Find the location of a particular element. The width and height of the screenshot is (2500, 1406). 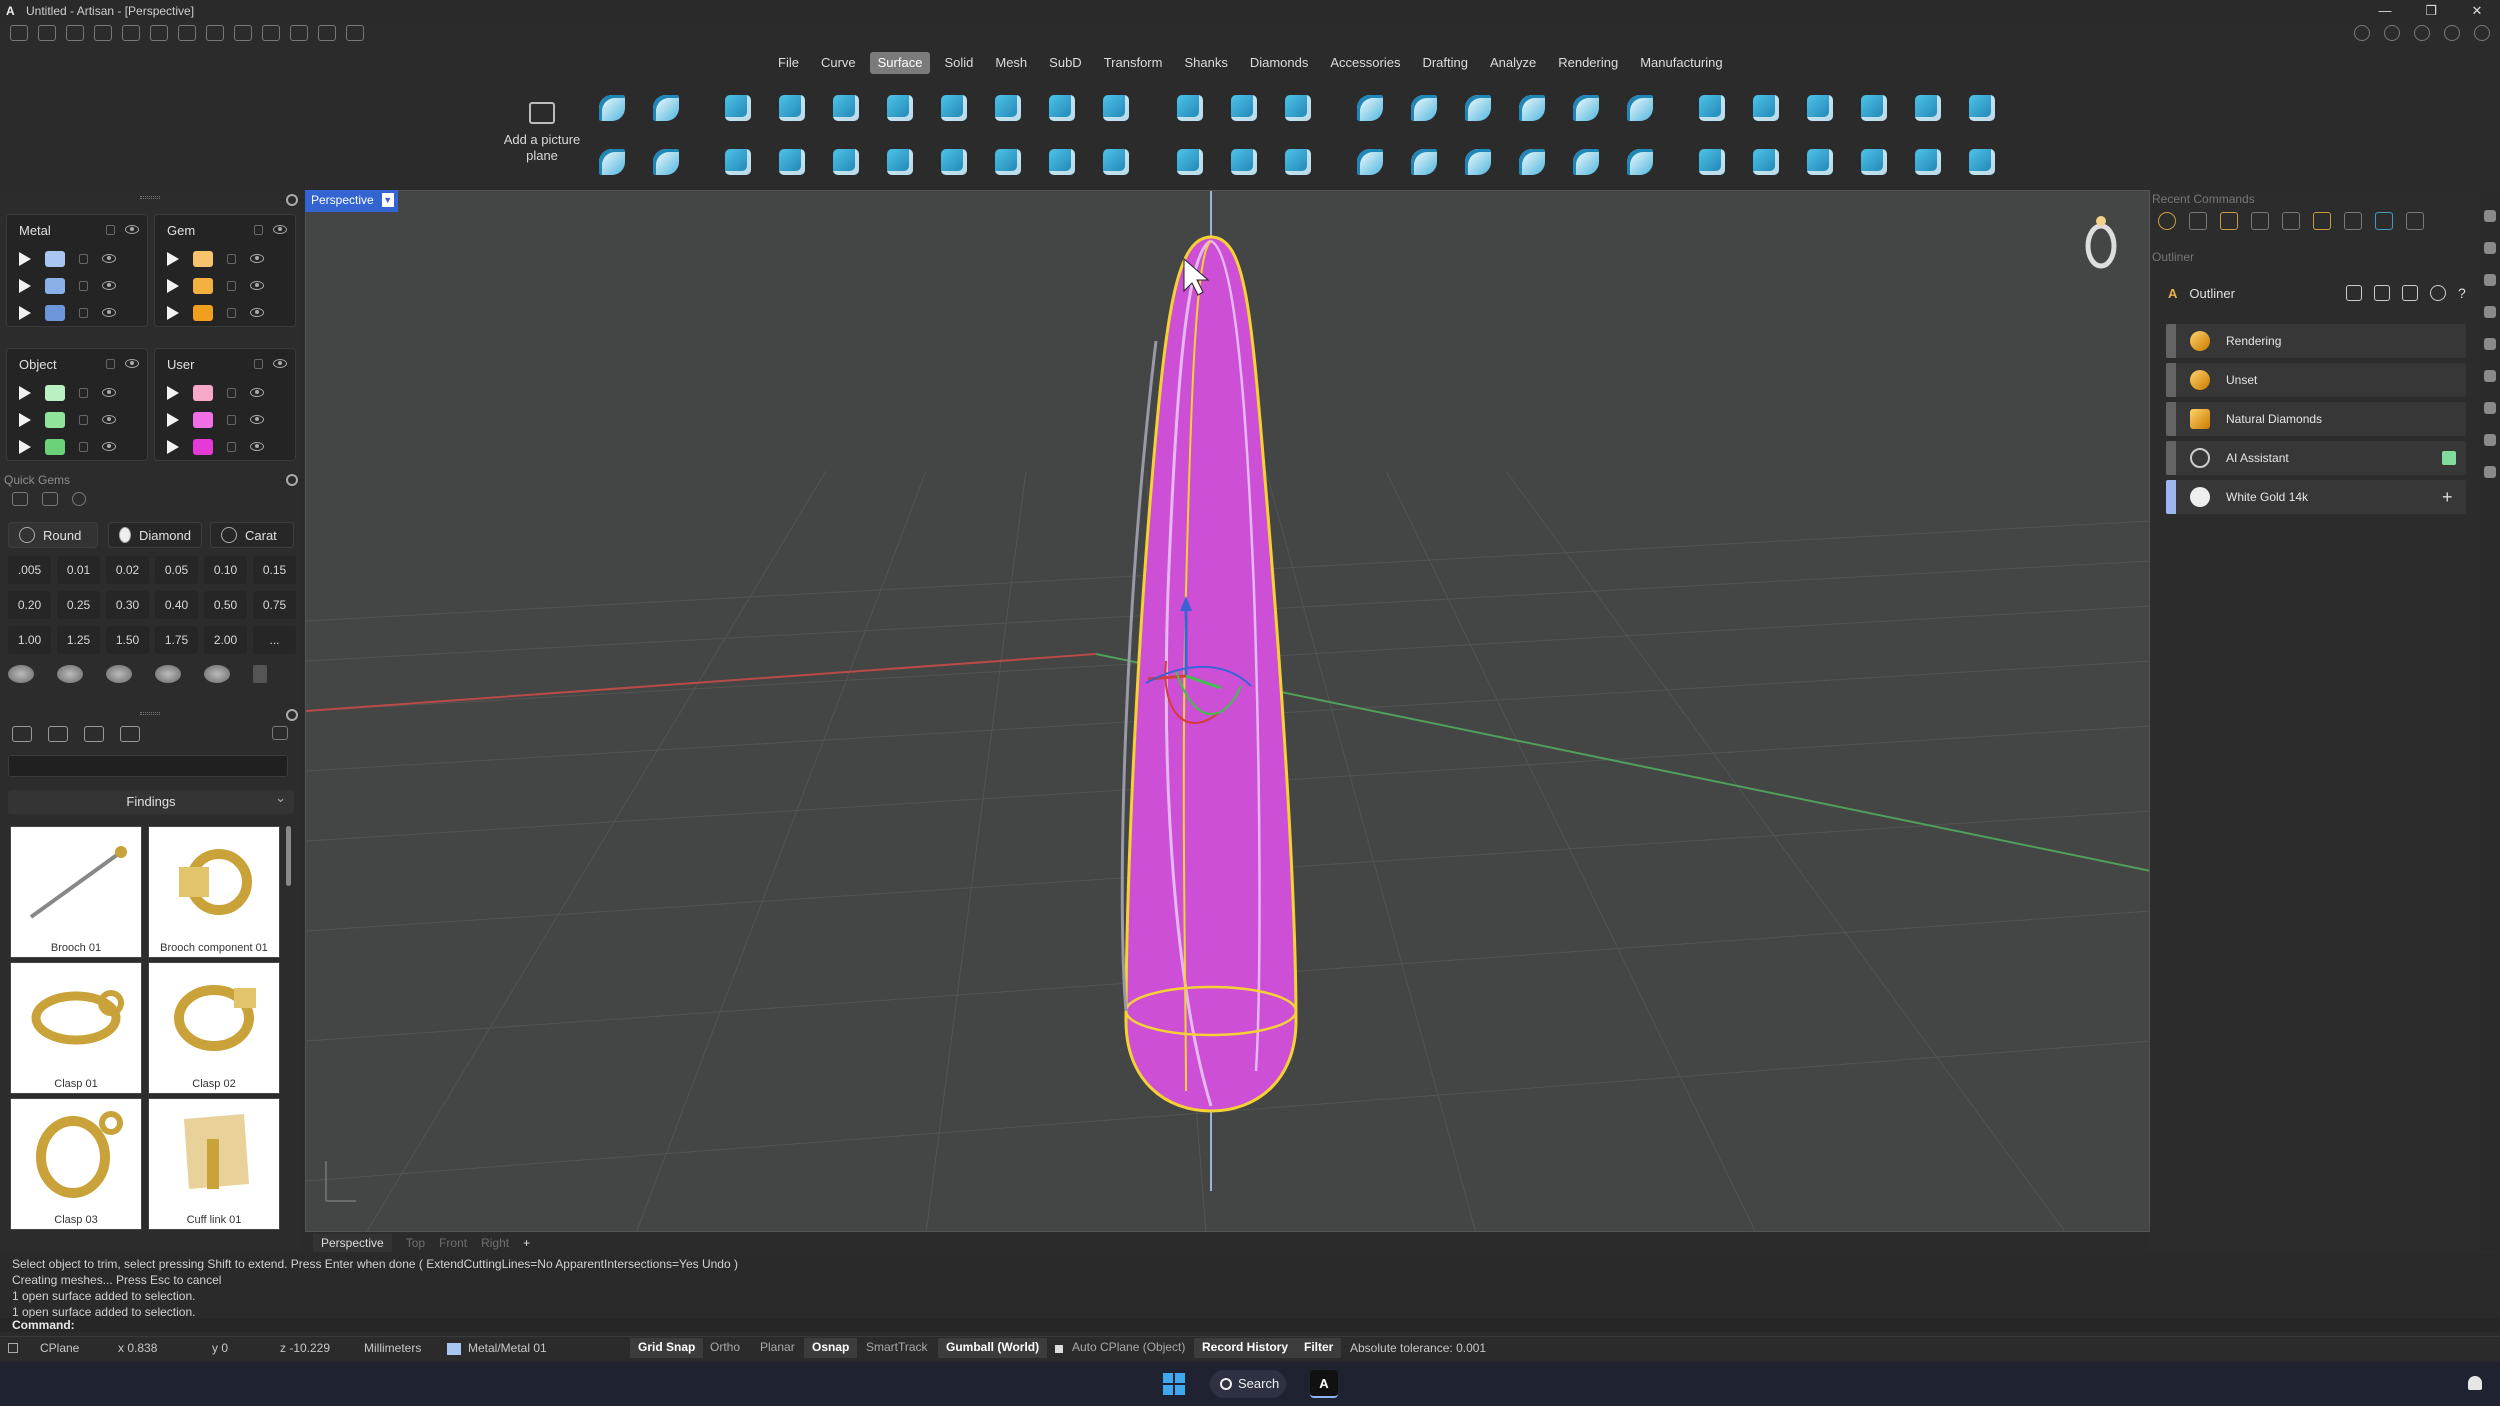

project-icon is located at coordinates (1712, 162).